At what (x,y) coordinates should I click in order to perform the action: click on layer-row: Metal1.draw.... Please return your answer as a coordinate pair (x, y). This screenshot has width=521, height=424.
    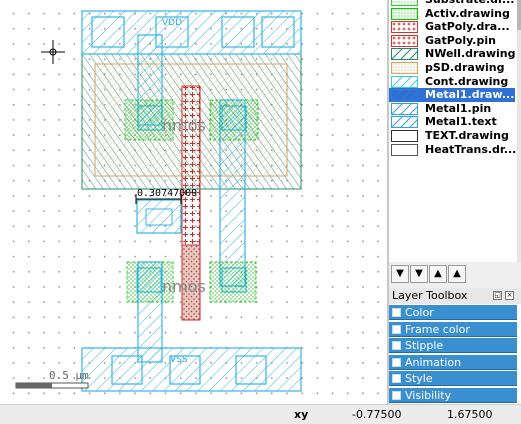
    Looking at the image, I should click on (452, 95).